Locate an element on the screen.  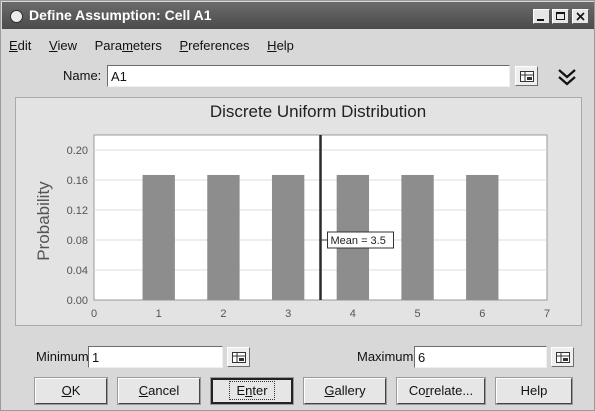
maximum-input is located at coordinates (480, 357).